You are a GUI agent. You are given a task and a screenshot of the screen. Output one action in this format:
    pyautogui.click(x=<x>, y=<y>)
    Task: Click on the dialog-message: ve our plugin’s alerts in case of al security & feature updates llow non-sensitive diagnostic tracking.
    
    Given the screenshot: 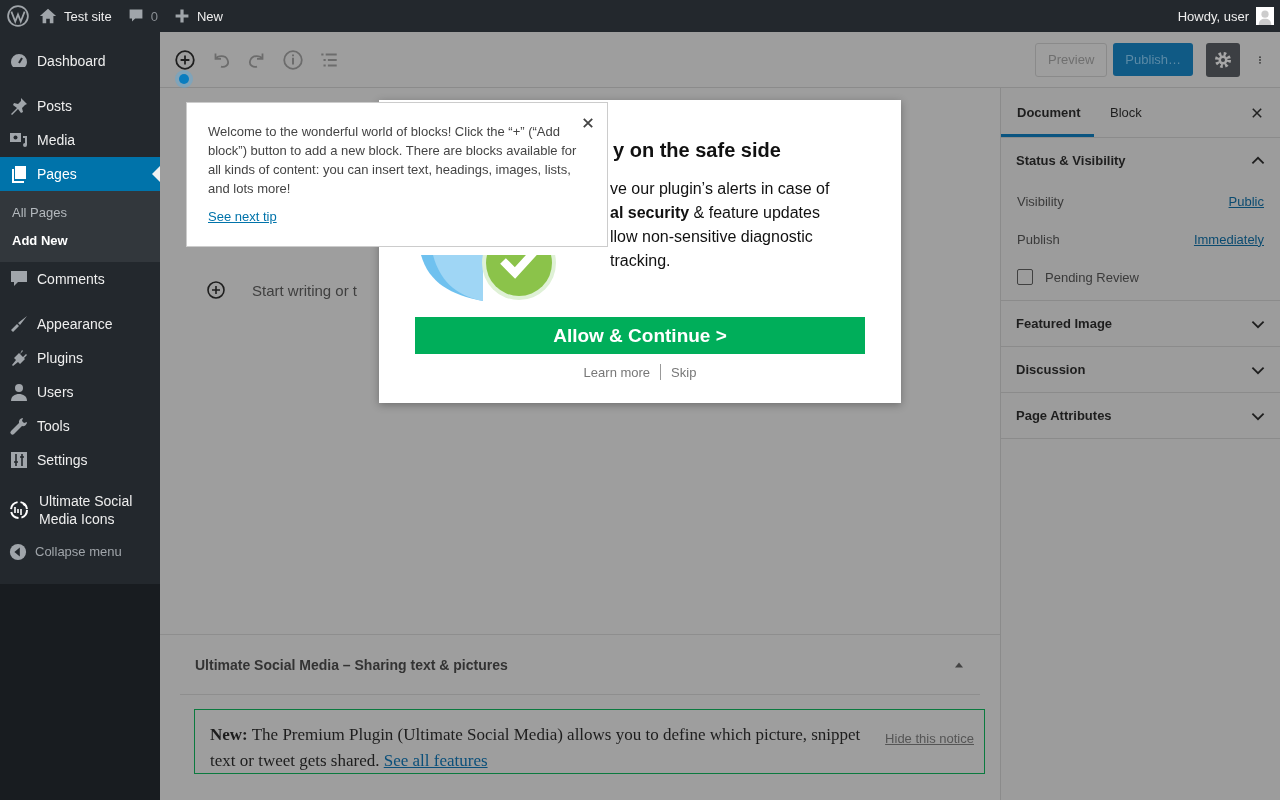 What is the action you would take?
    pyautogui.click(x=720, y=225)
    